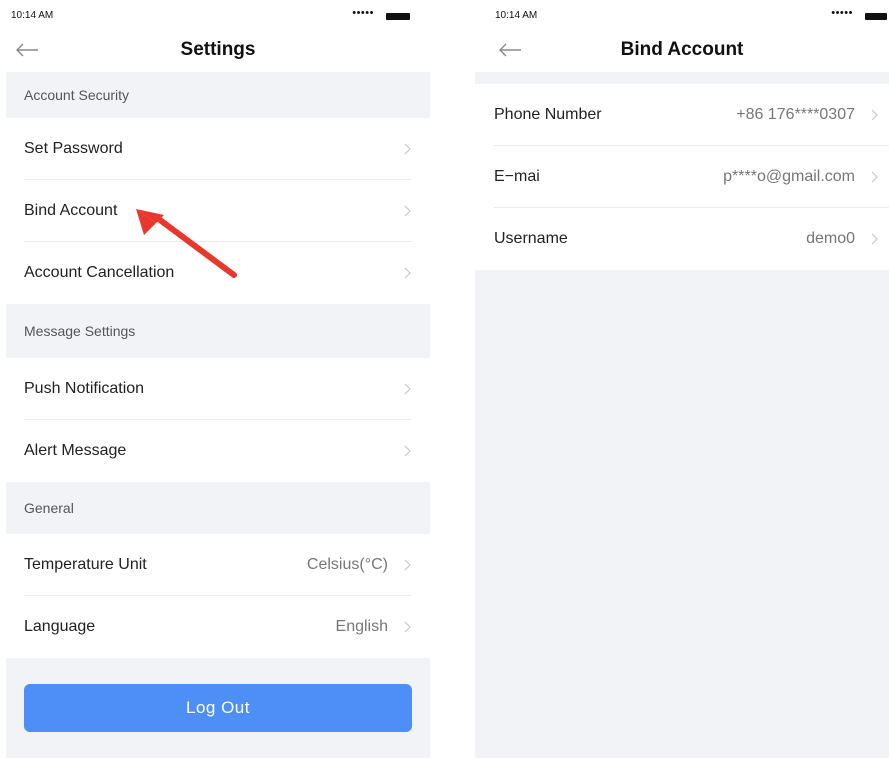 This screenshot has width=889, height=758. I want to click on row-label: E−mai, so click(517, 176).